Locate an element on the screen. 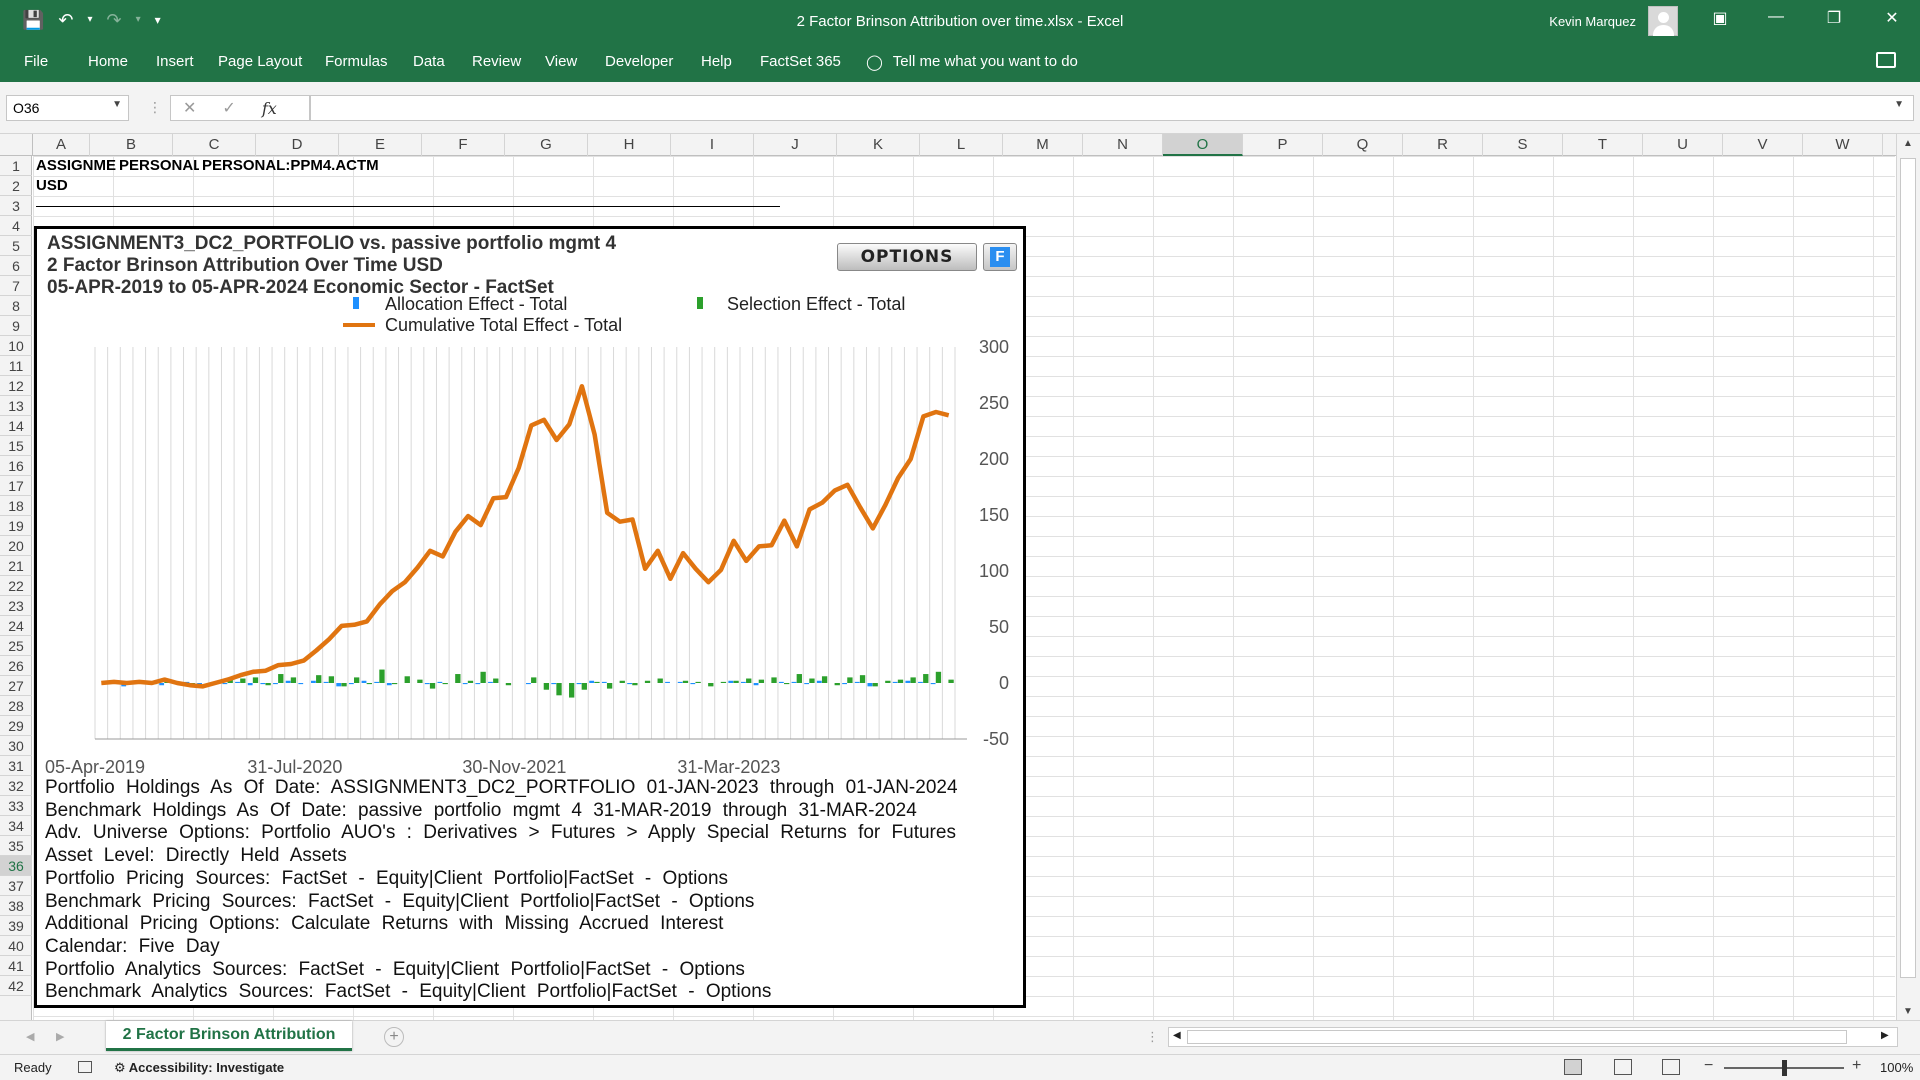  row-header-2: 2 is located at coordinates (16, 186).